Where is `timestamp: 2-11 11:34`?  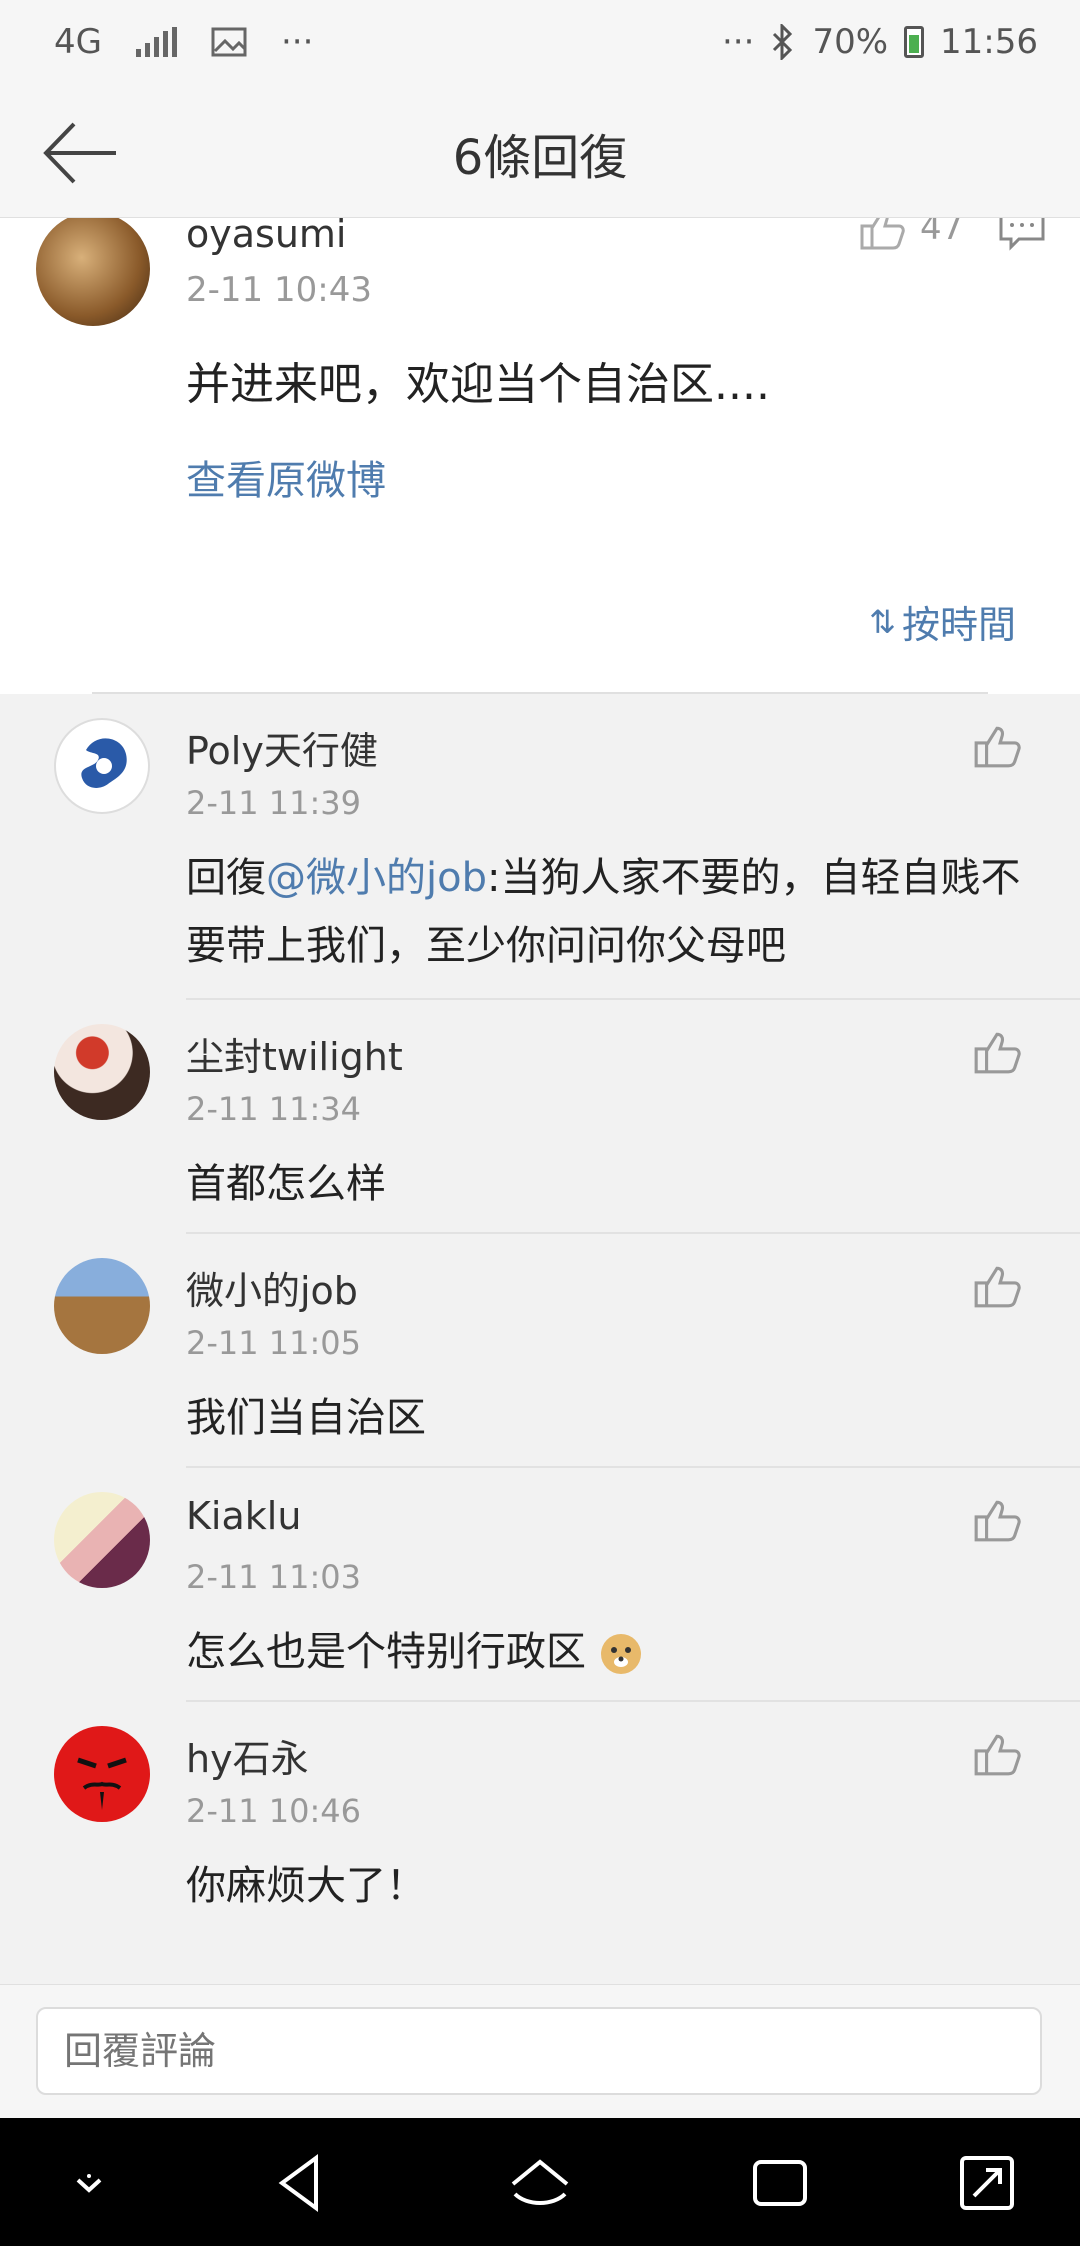
timestamp: 2-11 11:34 is located at coordinates (274, 1109).